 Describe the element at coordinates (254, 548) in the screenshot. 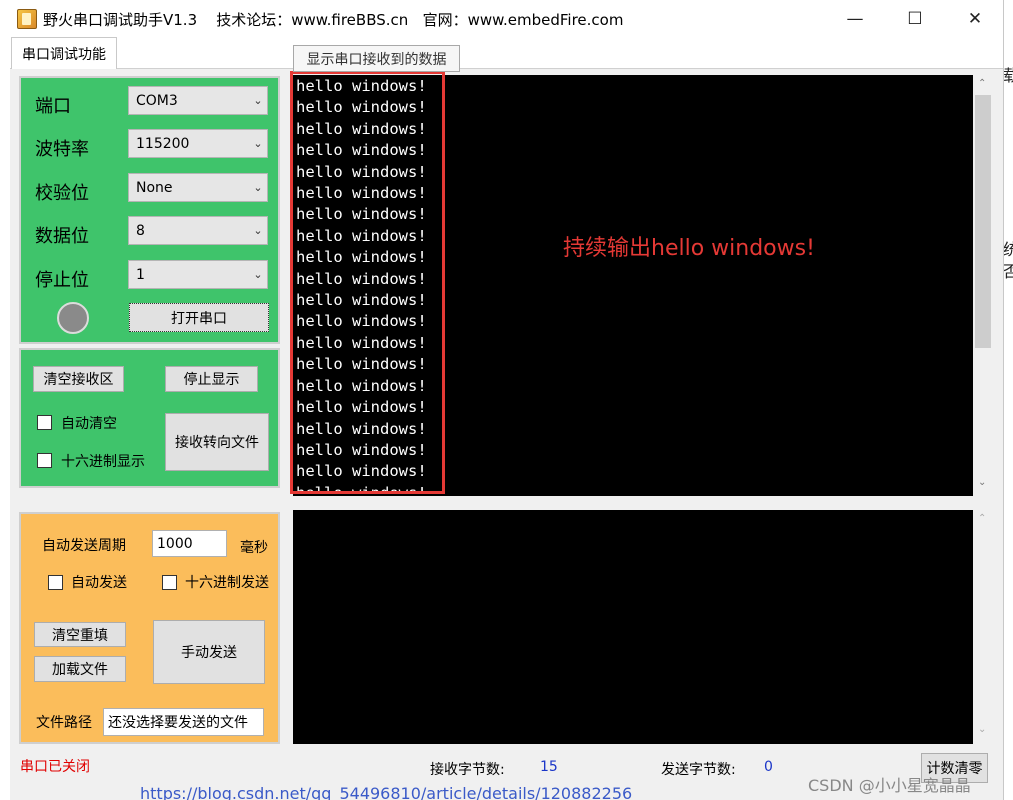

I see `period-unit: 毫秒` at that location.